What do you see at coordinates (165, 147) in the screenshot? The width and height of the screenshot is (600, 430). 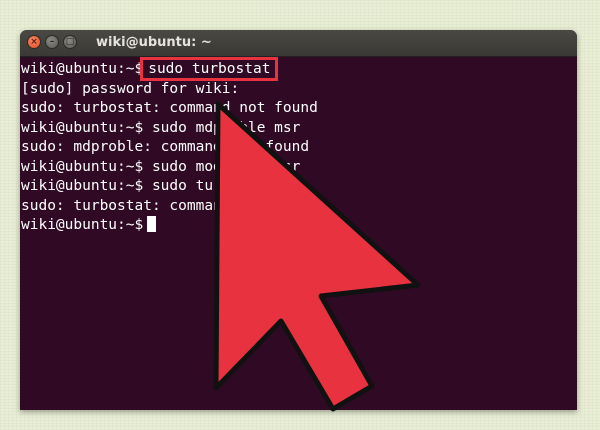 I see `terminal-line: sudo: mdproble: command not found` at bounding box center [165, 147].